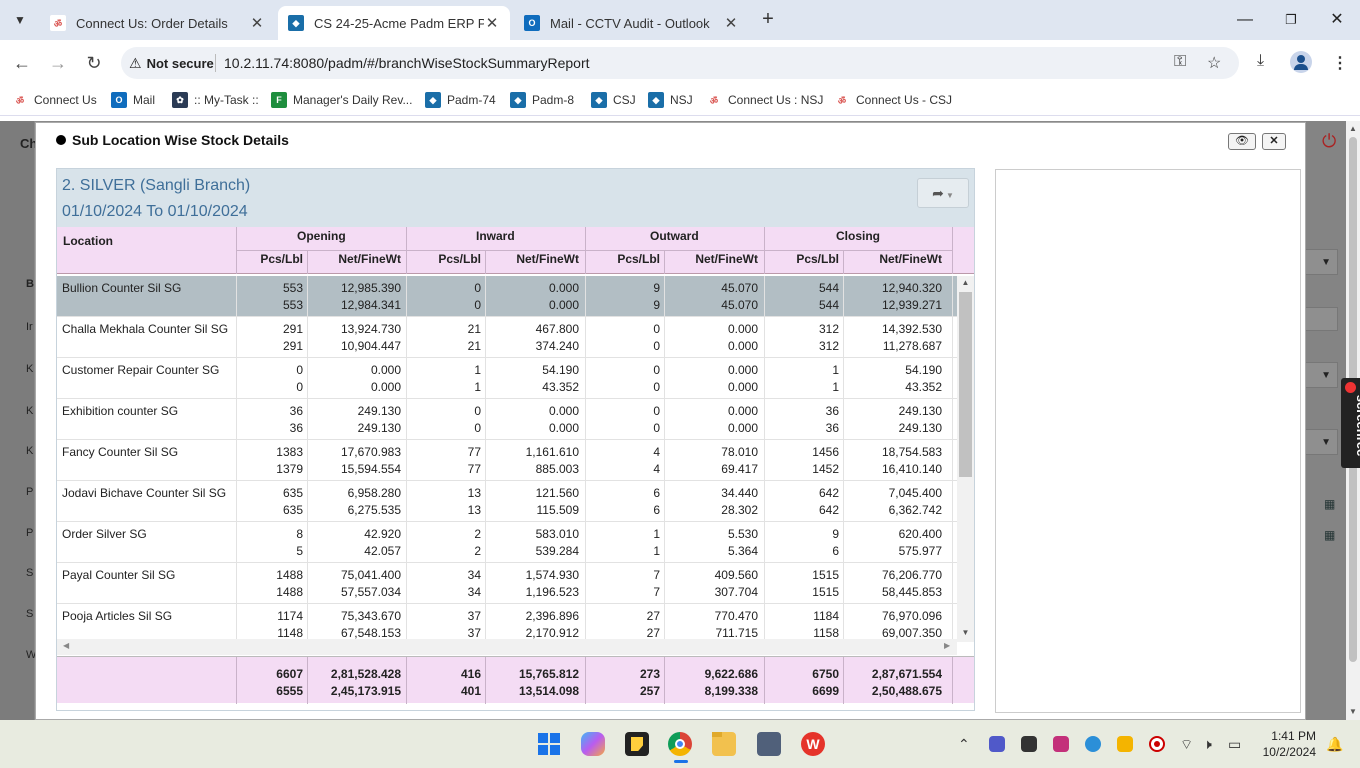  I want to click on bookmark-padm-74: ◆ Padm-74, so click(460, 100).